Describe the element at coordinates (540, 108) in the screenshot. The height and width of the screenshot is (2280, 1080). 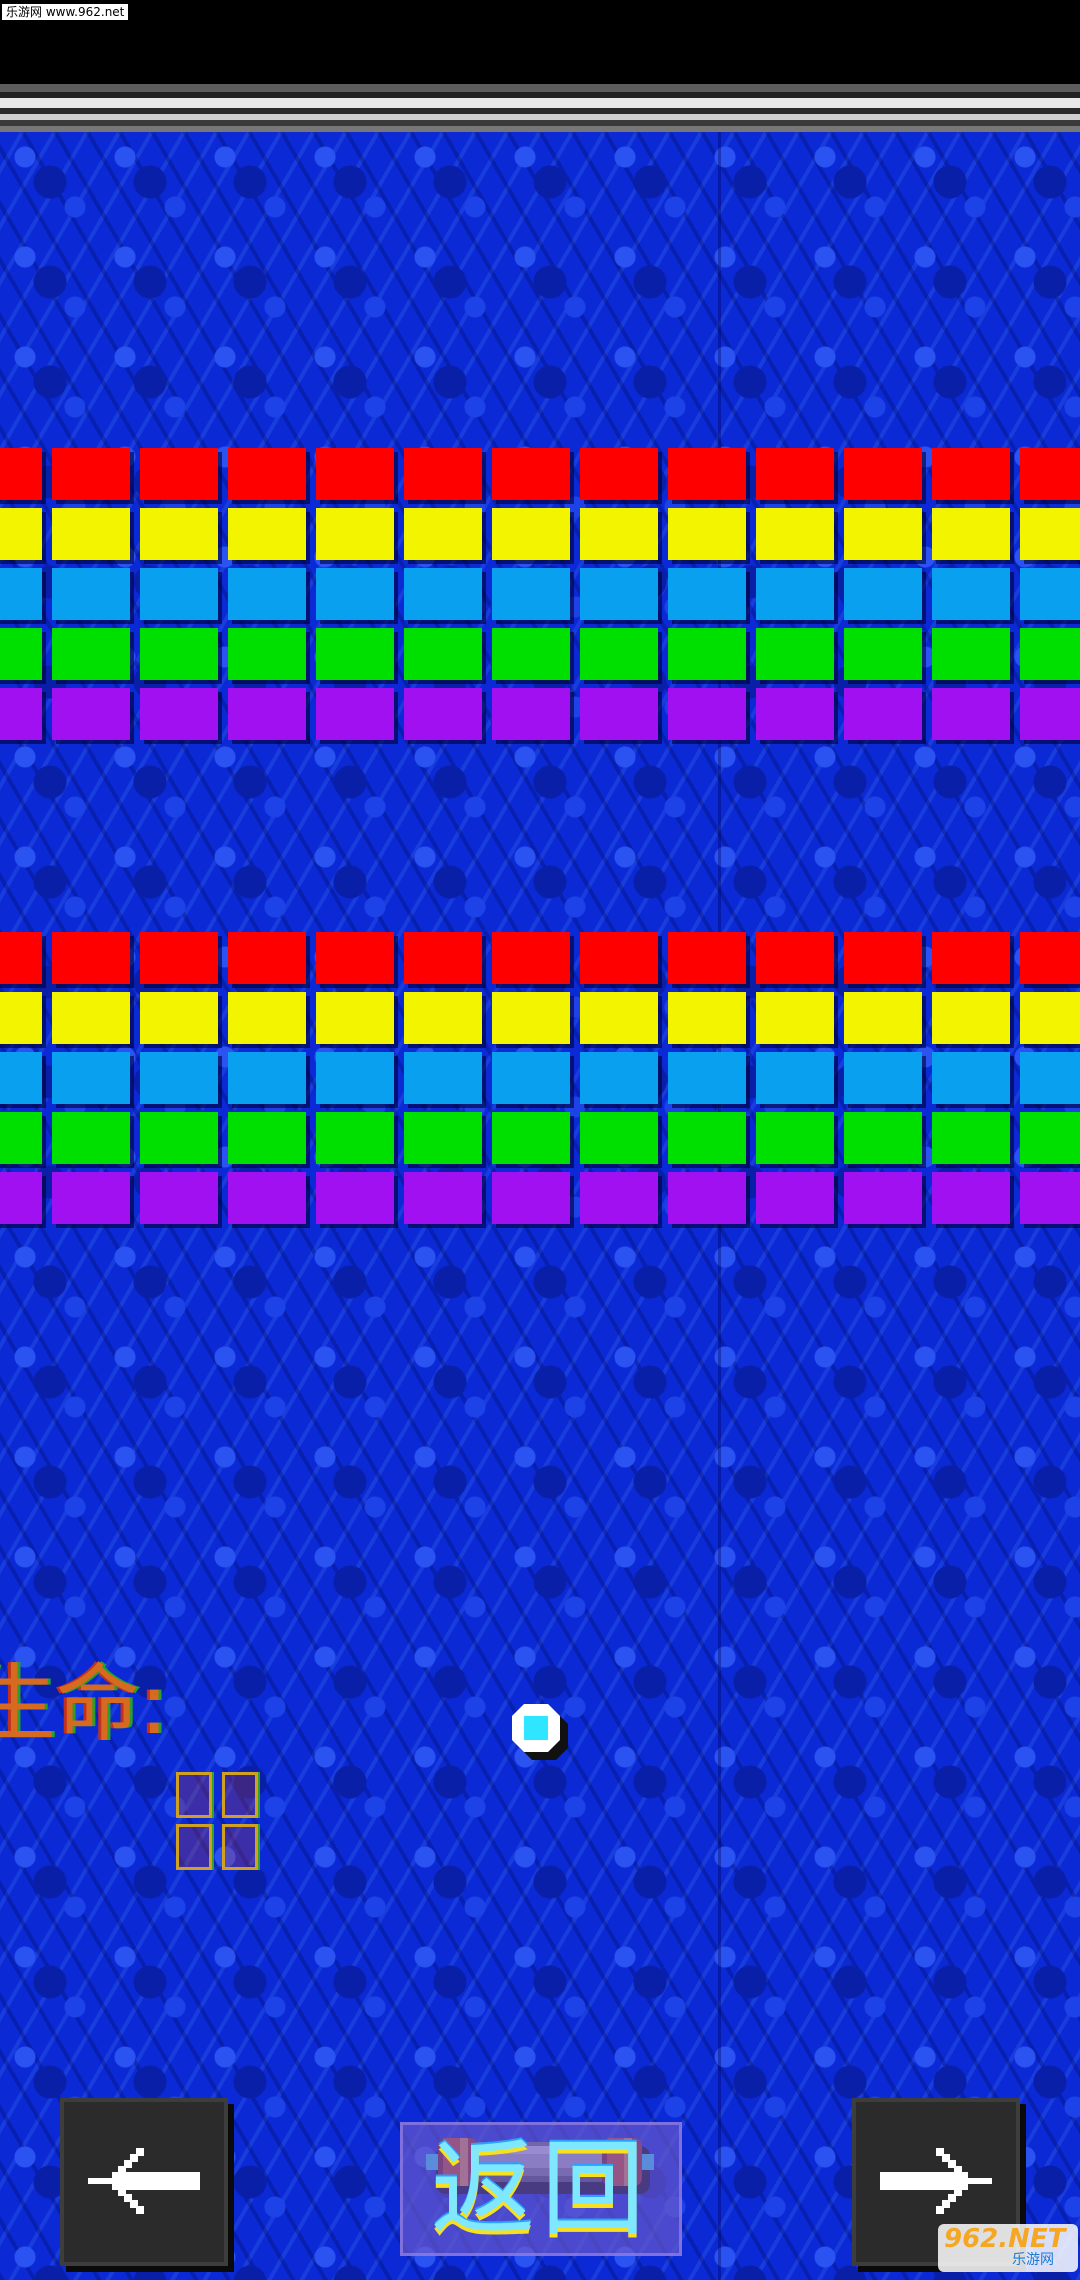
I see `top-rail` at that location.